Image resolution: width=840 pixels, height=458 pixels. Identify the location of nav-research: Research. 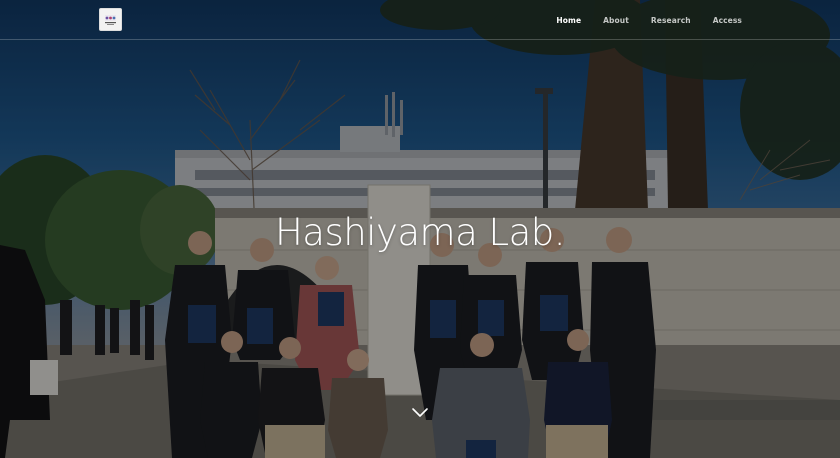
(671, 20).